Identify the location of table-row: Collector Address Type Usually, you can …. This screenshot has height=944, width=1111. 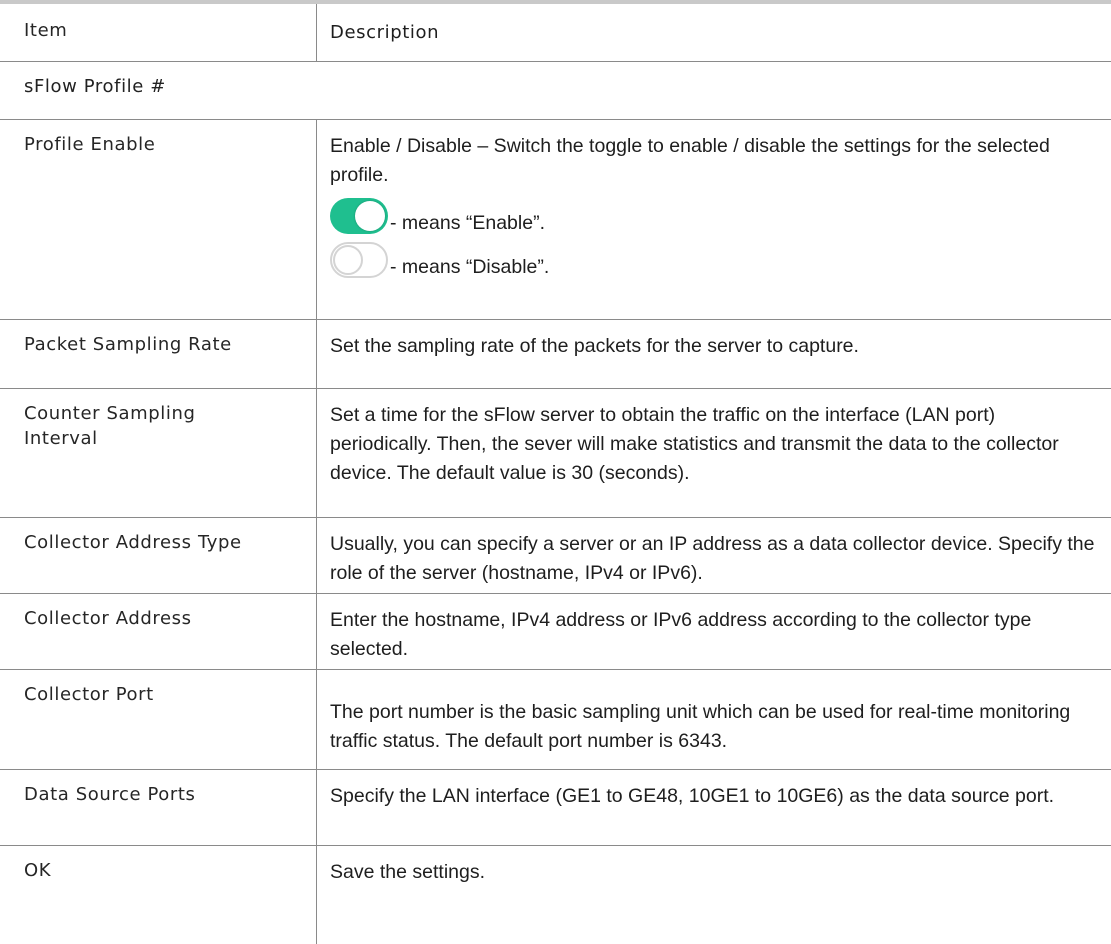
(555, 556).